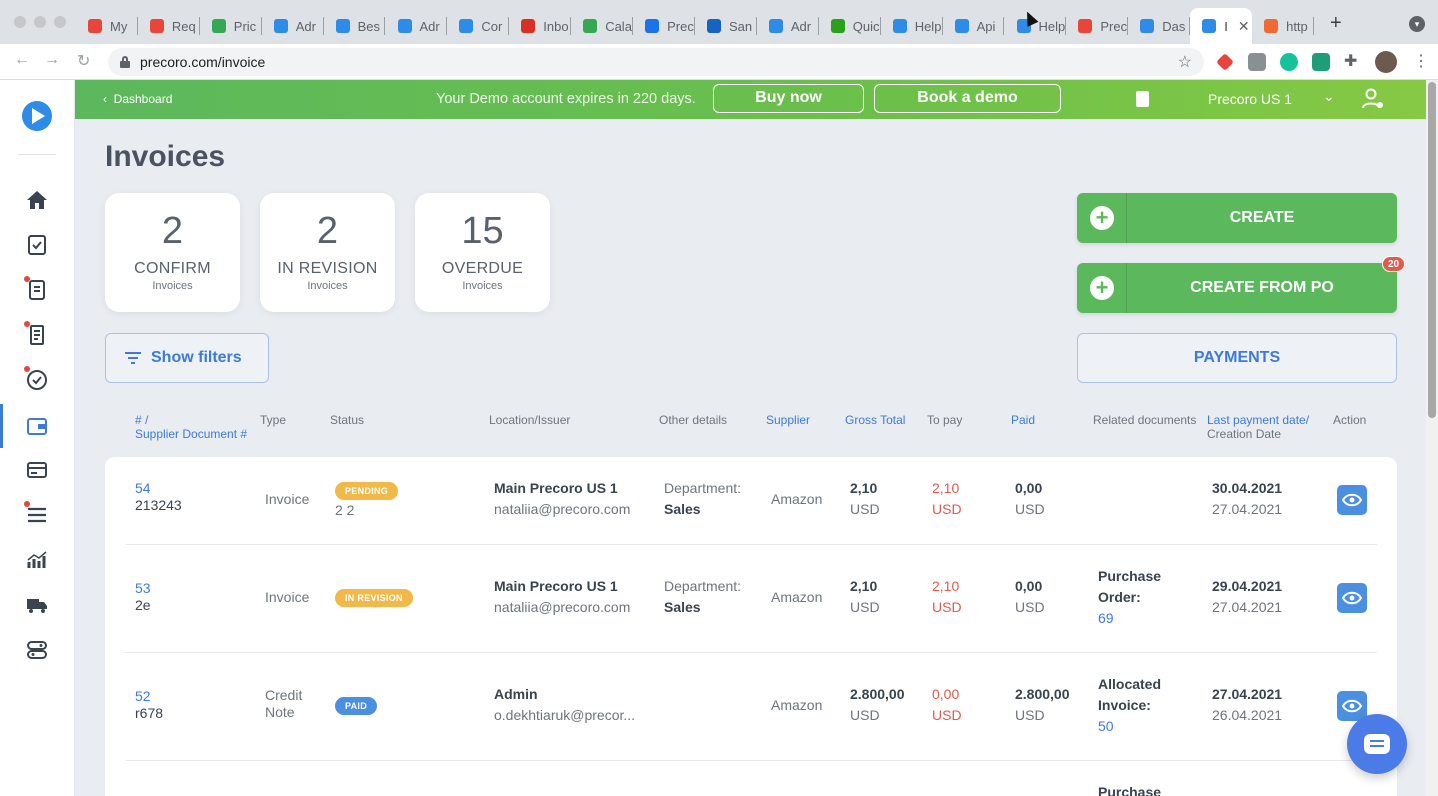  What do you see at coordinates (37, 426) in the screenshot?
I see `invoices-icon` at bounding box center [37, 426].